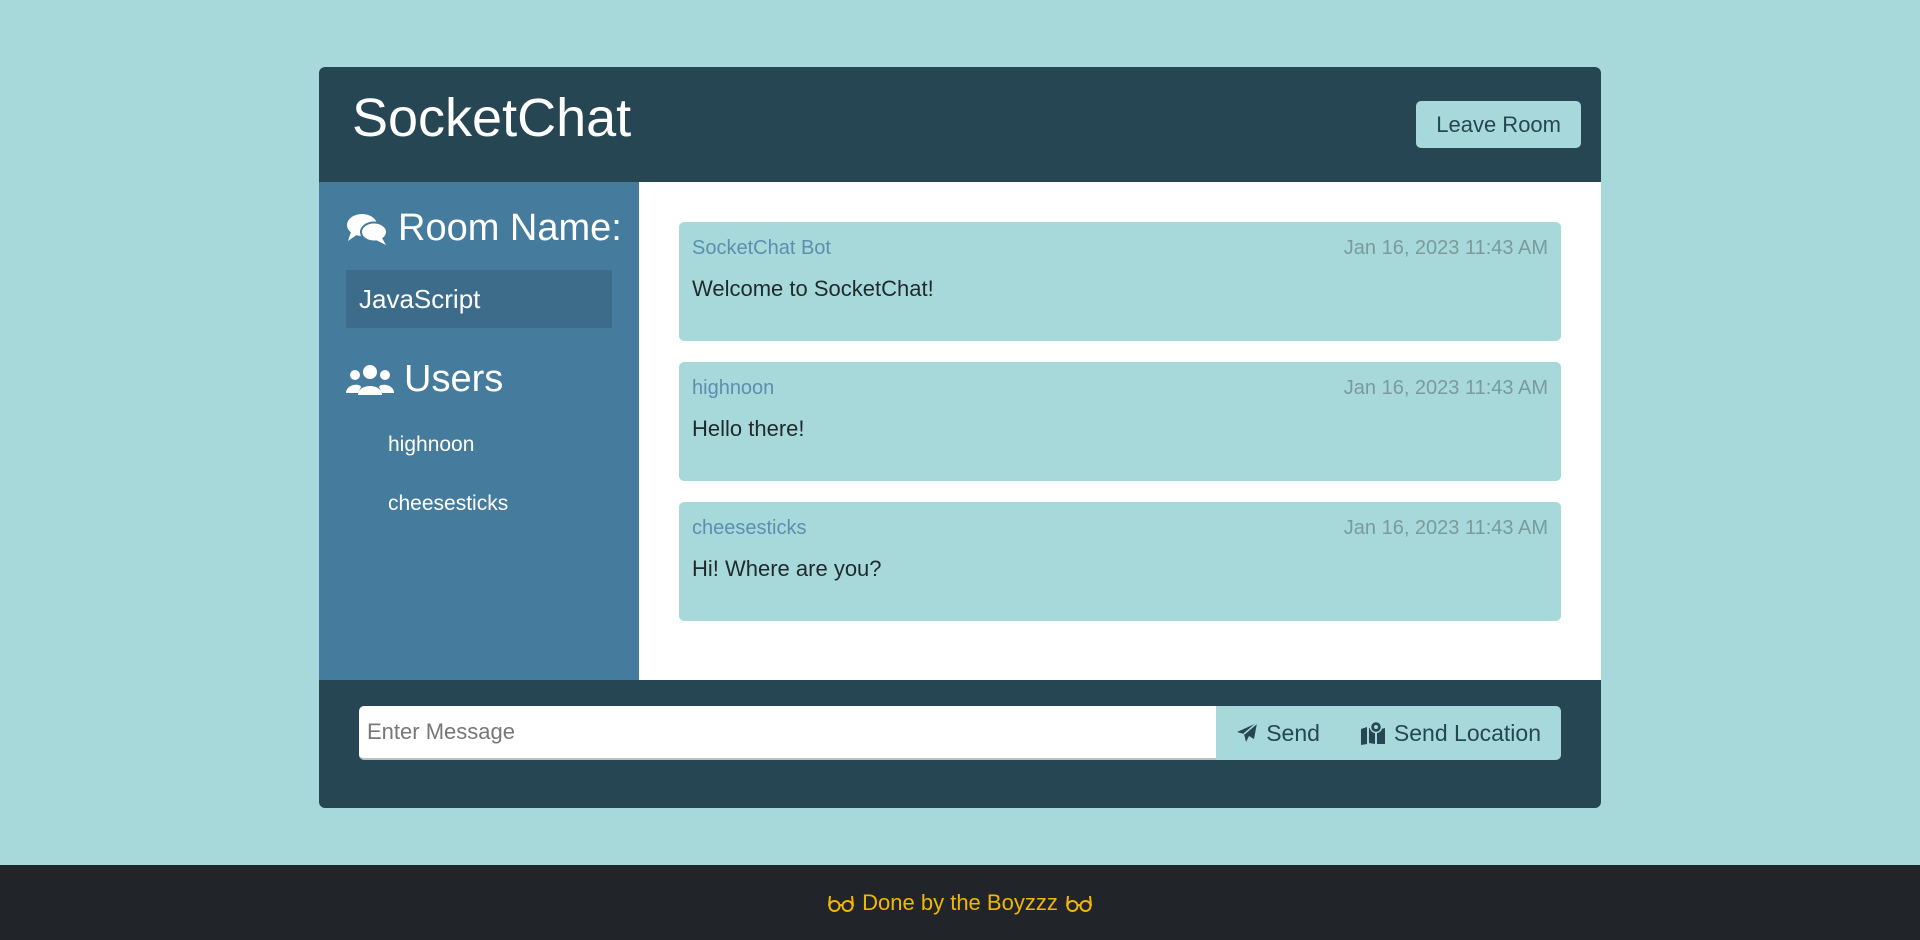 This screenshot has height=940, width=1920. What do you see at coordinates (1498, 124) in the screenshot?
I see `leave-room-button: Leave Room` at bounding box center [1498, 124].